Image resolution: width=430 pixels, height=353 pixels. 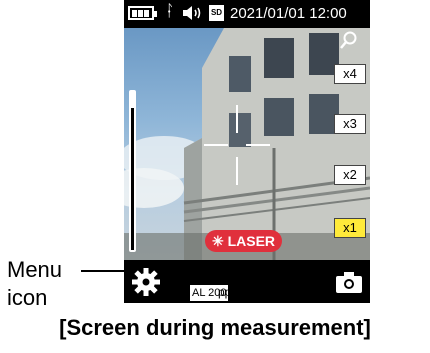 I want to click on zoom-x1-button: x1, so click(x=350, y=228).